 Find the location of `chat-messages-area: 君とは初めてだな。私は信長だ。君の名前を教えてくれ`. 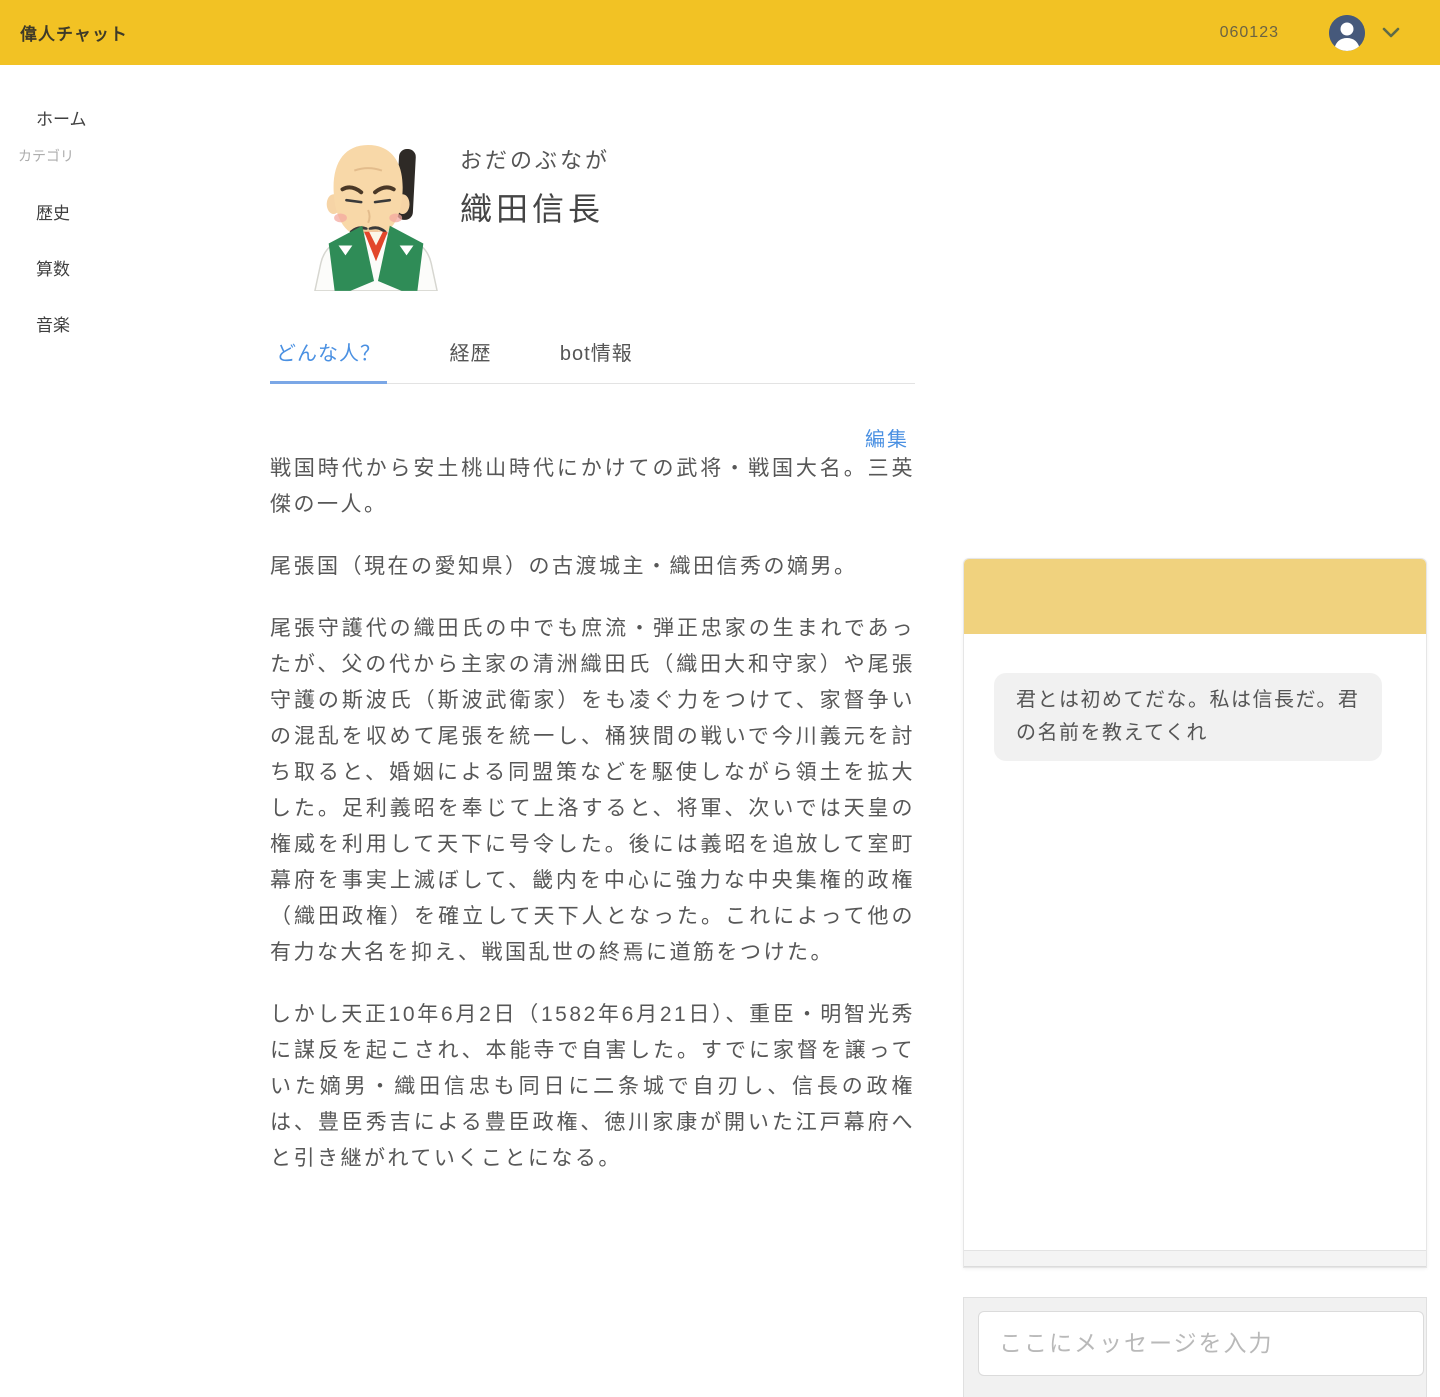

chat-messages-area: 君とは初めてだな。私は信長だ。君の名前を教えてくれ is located at coordinates (1195, 942).